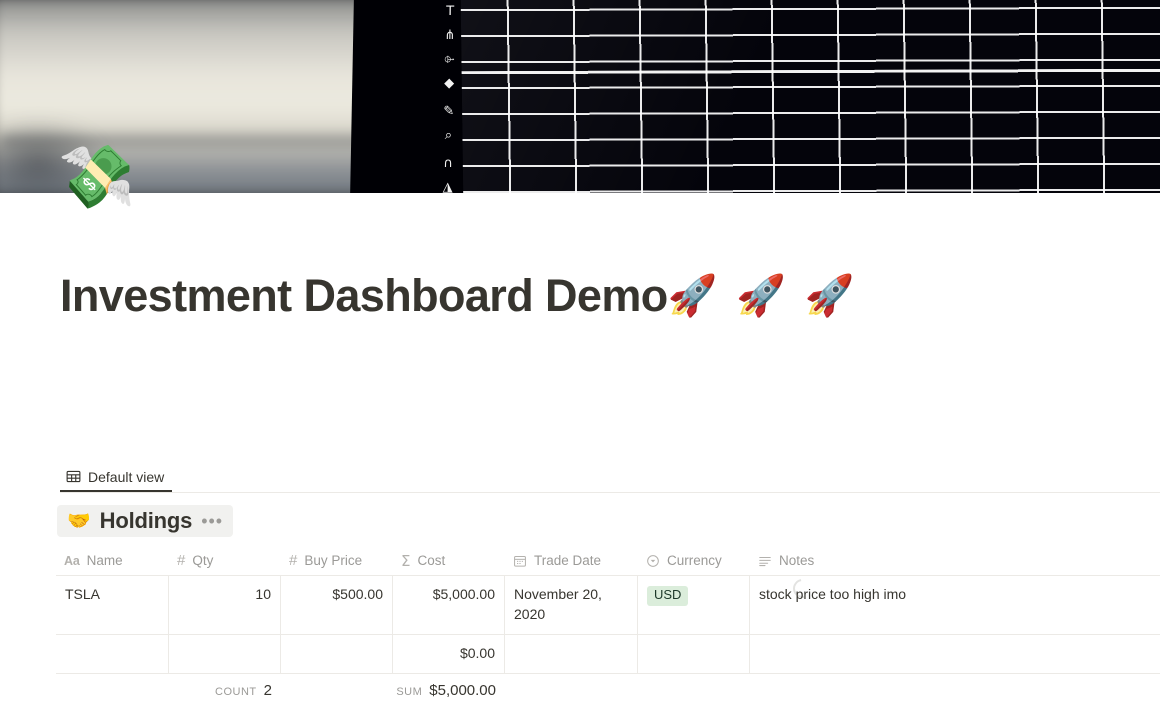 This screenshot has width=1160, height=724. I want to click on column-header-currency-label: Currency, so click(694, 560).